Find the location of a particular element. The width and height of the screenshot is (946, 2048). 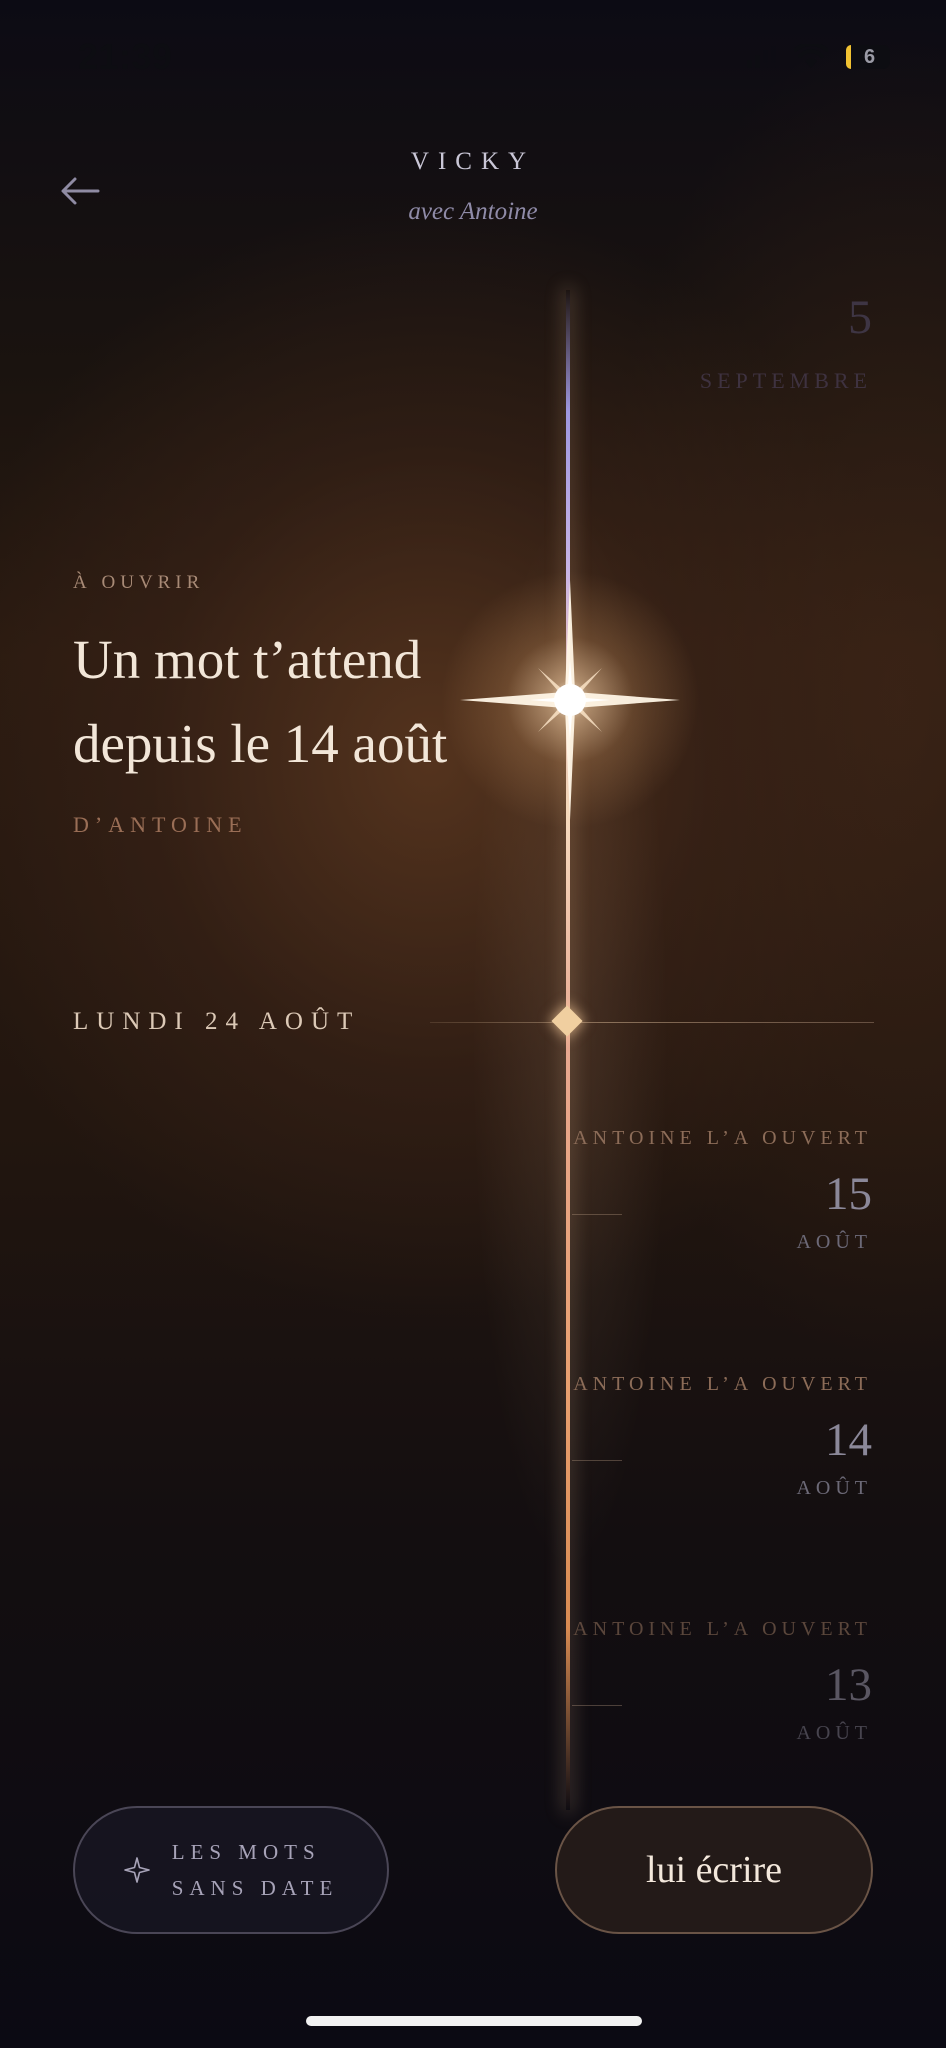

battery-icon: 6 is located at coordinates (868, 57).